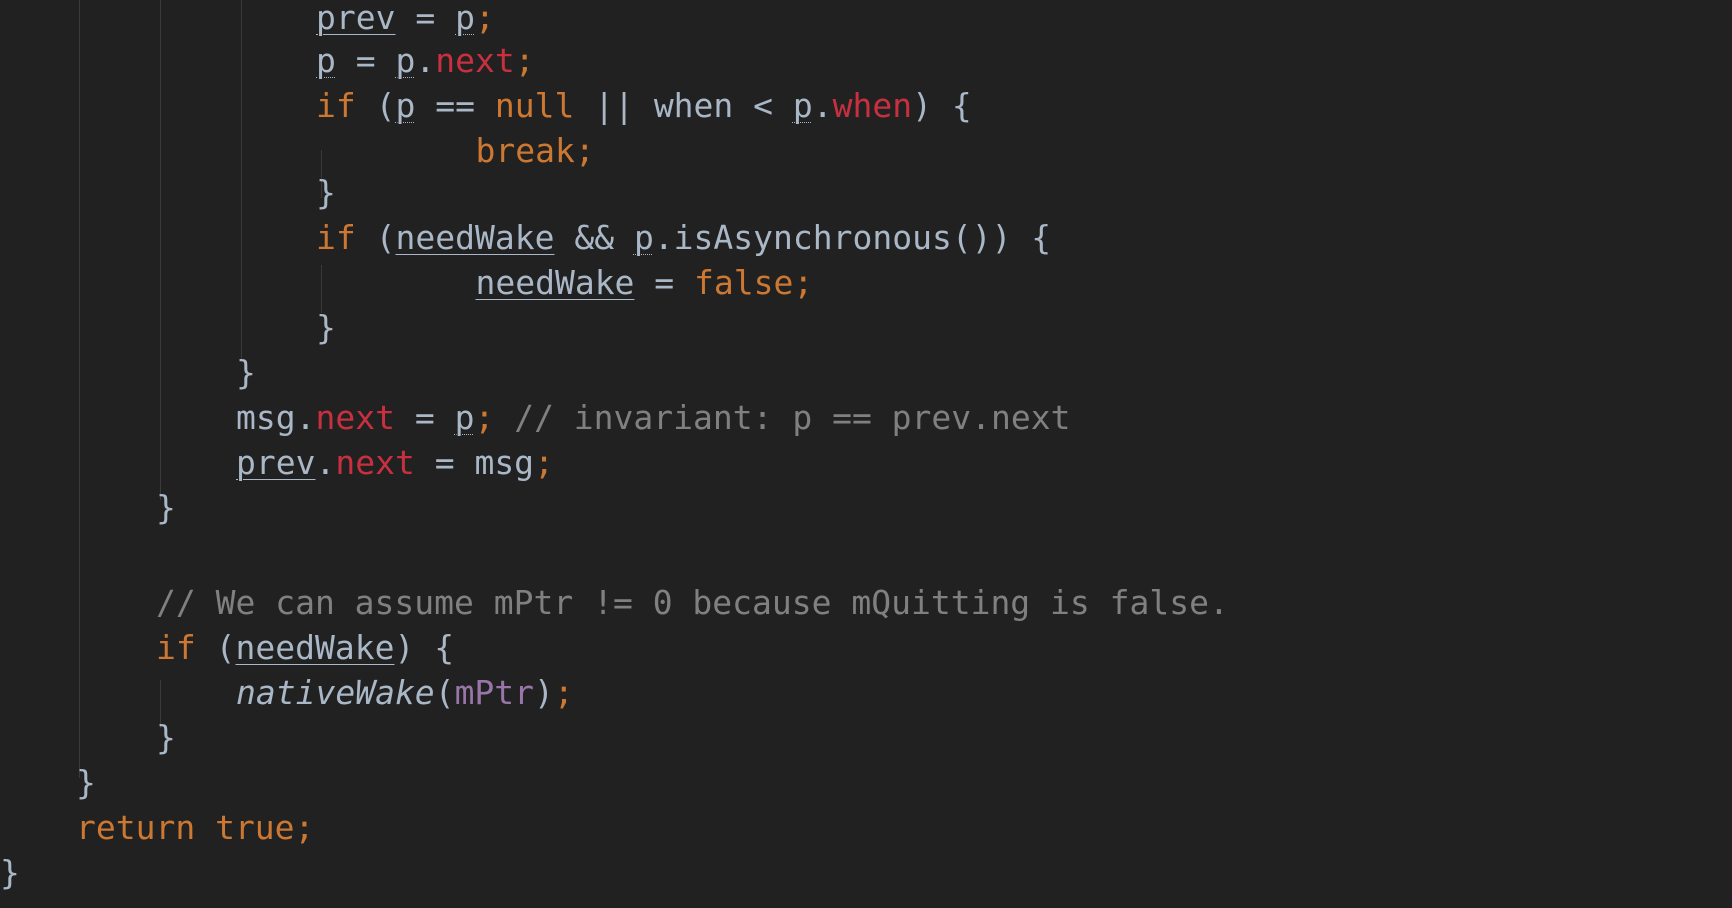 This screenshot has height=908, width=1732. Describe the element at coordinates (276, 417) in the screenshot. I see `code-token: msg.` at that location.